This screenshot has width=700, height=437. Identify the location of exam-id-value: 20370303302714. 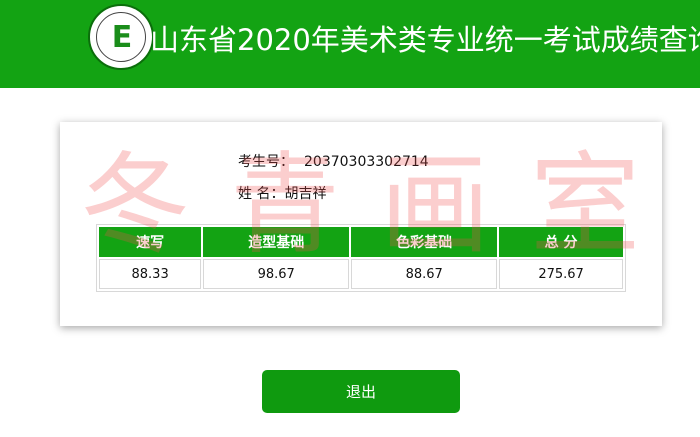
(366, 162).